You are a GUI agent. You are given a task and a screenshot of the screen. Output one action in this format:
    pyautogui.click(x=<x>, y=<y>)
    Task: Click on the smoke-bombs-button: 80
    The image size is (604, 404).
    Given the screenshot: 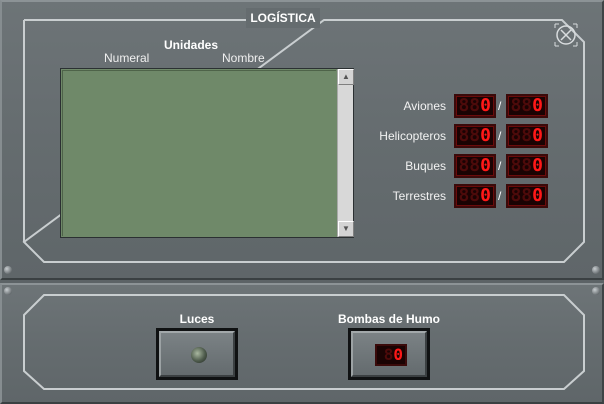 What is the action you would take?
    pyautogui.click(x=389, y=354)
    